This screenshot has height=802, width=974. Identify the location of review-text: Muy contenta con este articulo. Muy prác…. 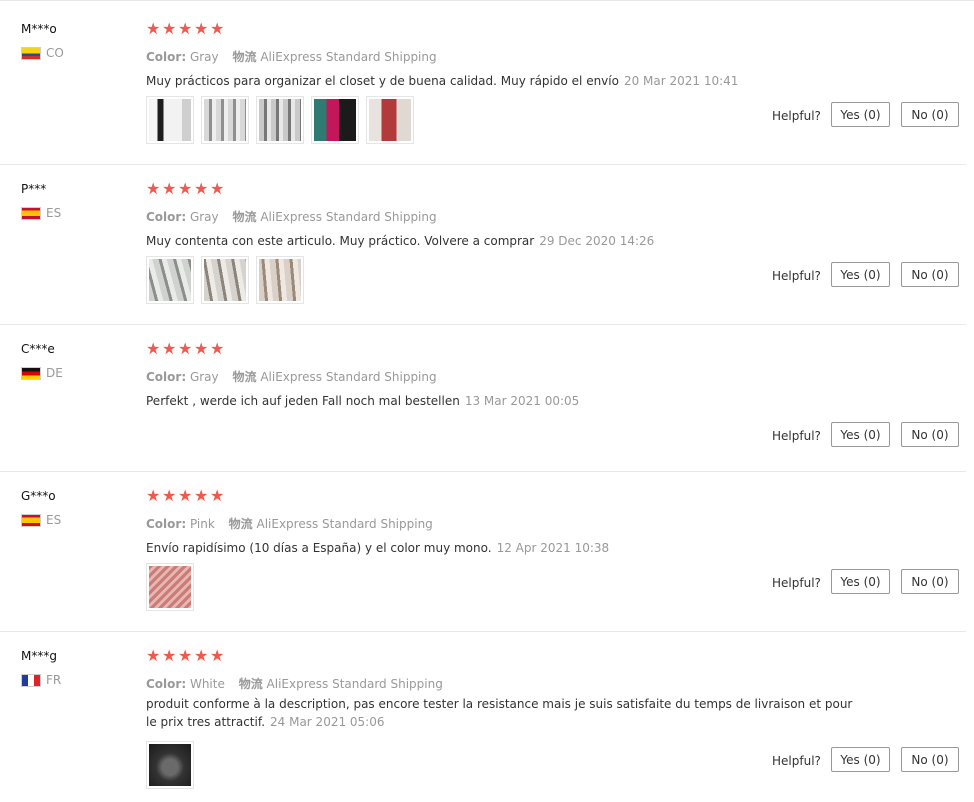
(340, 241).